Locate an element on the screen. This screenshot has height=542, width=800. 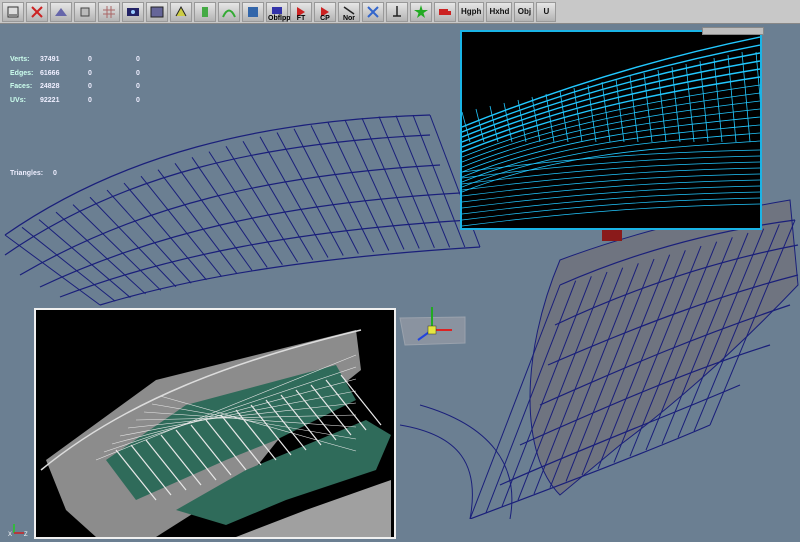
cp-label: CP is located at coordinates (325, 18).